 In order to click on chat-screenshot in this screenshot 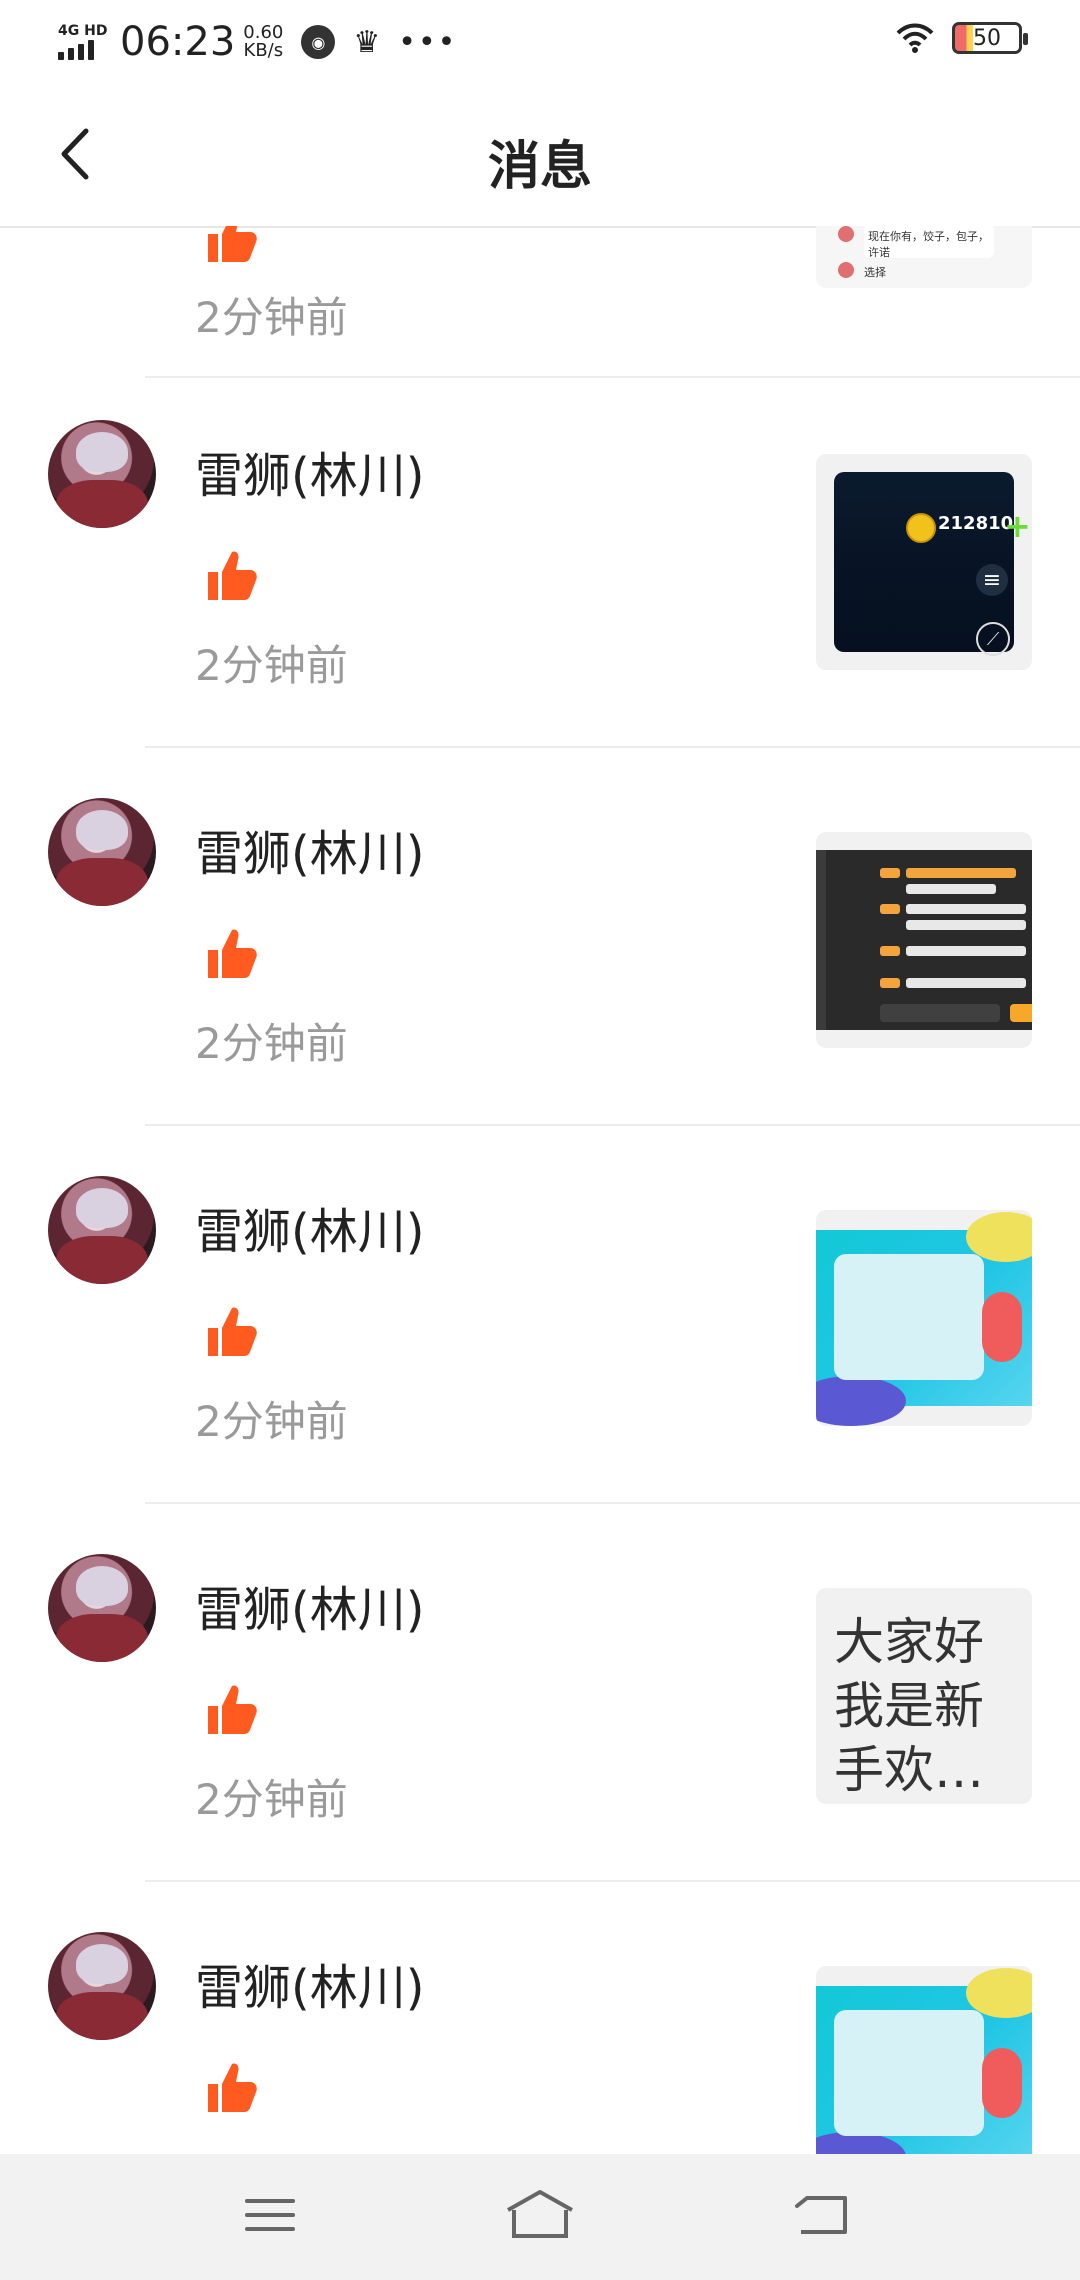, I will do `click(924, 940)`.